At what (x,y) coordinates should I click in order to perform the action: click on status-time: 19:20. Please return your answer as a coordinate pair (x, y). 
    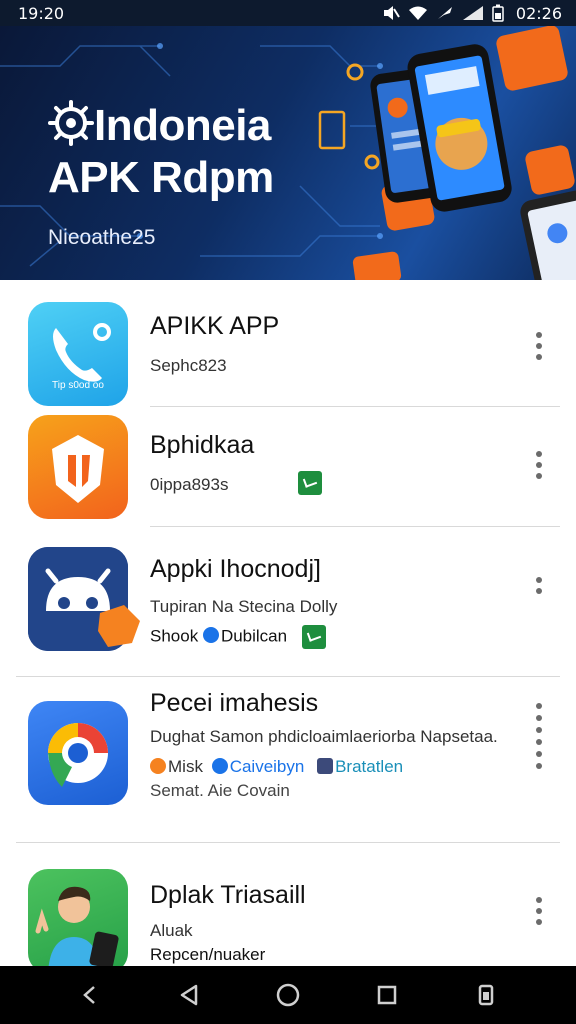
    Looking at the image, I should click on (41, 13).